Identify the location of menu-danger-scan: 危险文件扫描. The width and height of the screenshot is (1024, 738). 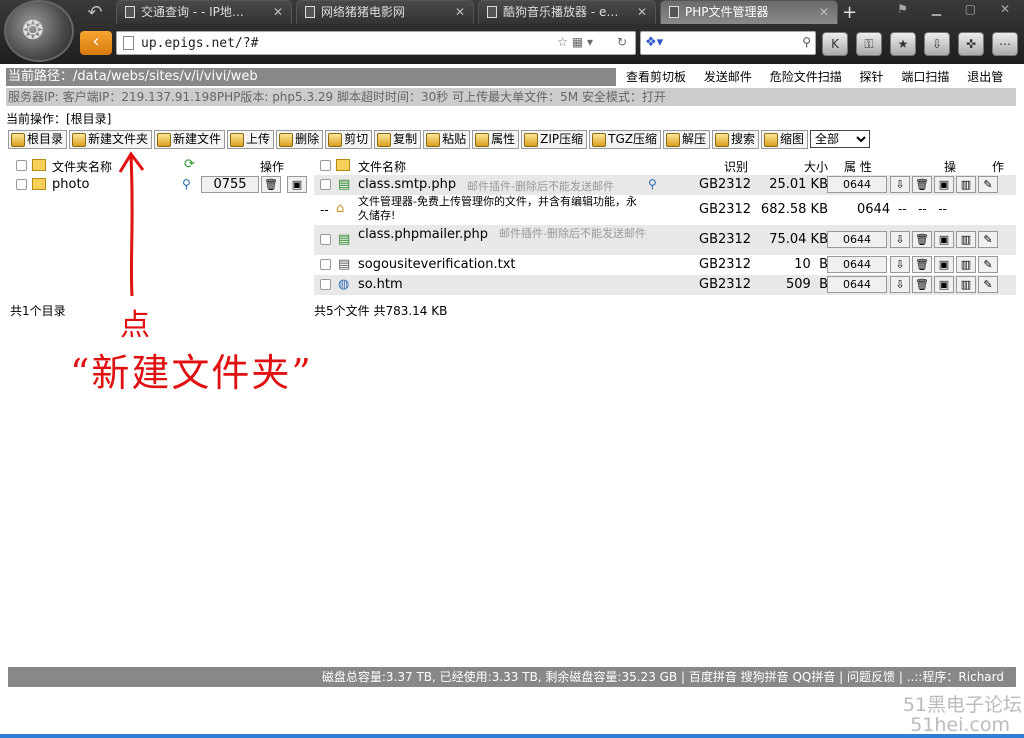
(806, 77).